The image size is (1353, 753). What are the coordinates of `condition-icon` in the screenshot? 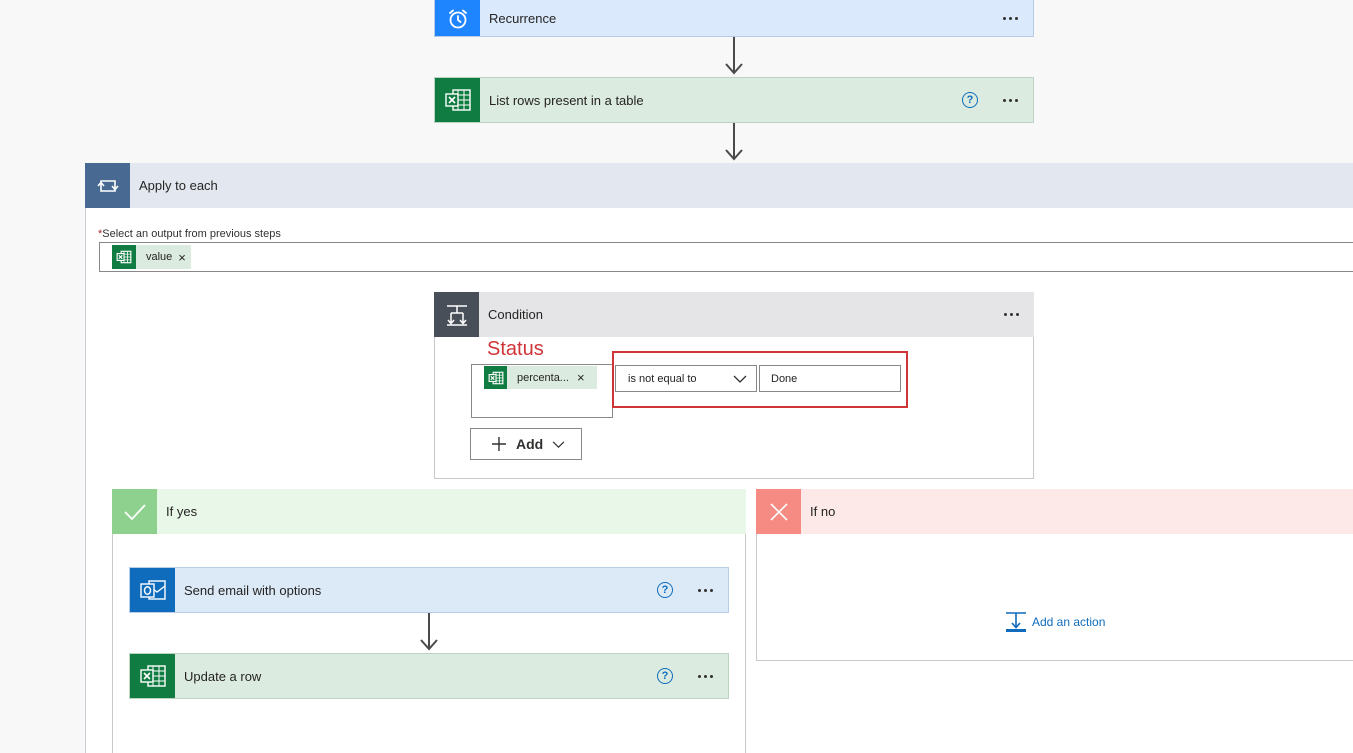 It's located at (456, 314).